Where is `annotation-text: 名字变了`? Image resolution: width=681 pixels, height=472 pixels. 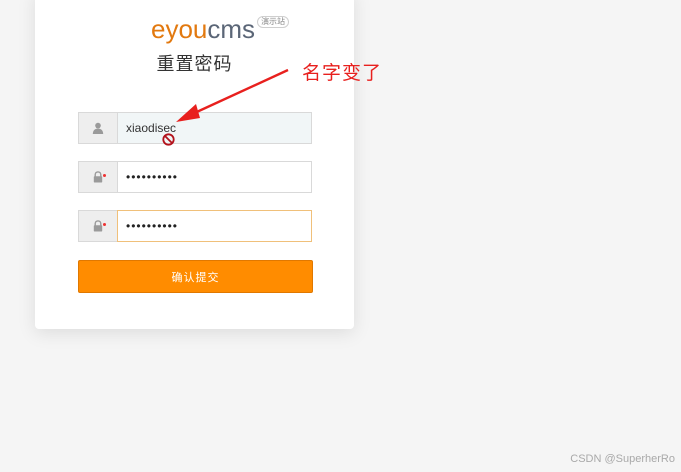
annotation-text: 名字变了 is located at coordinates (342, 73).